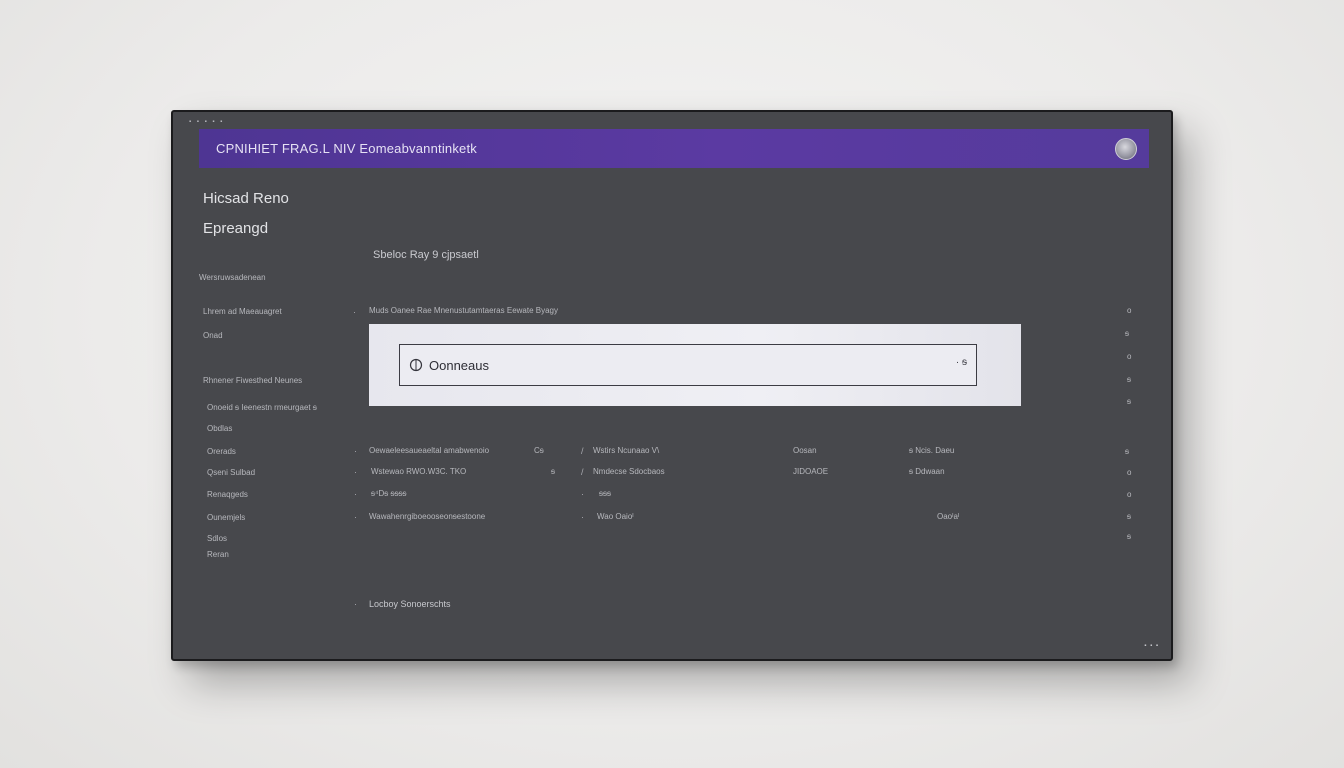  Describe the element at coordinates (811, 471) in the screenshot. I see `table-cell: JIDOAOE` at that location.